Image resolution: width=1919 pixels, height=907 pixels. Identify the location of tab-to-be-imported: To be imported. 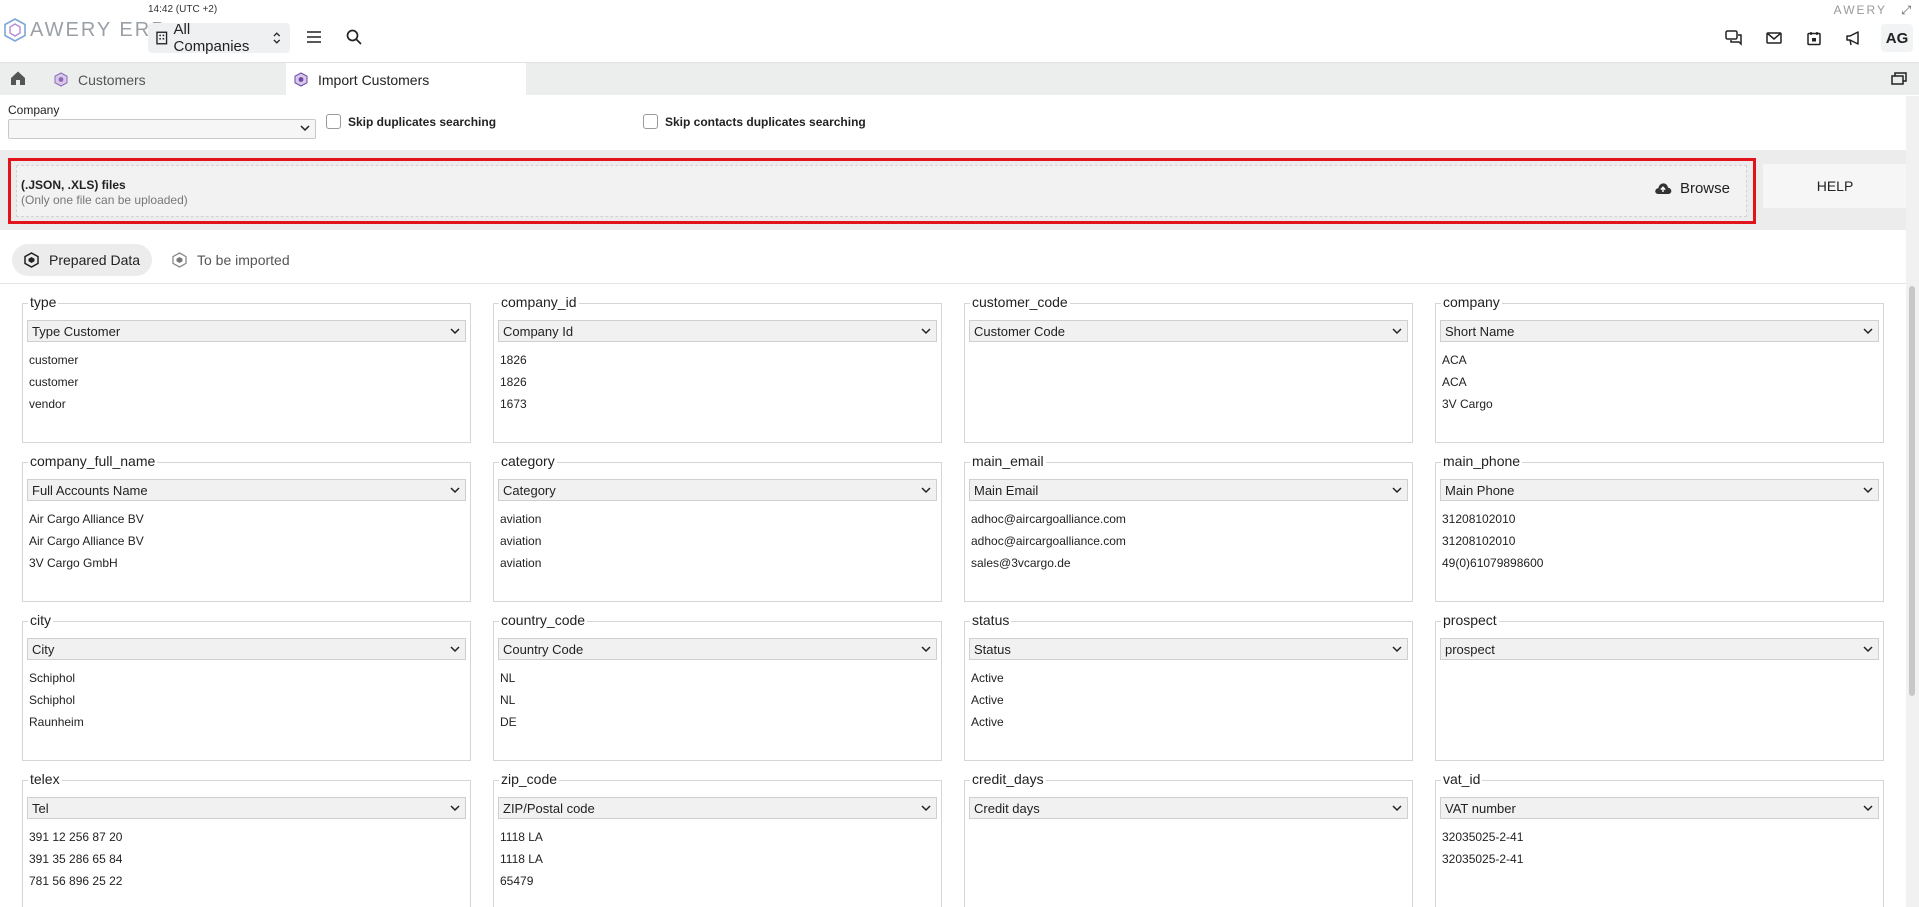
(231, 260).